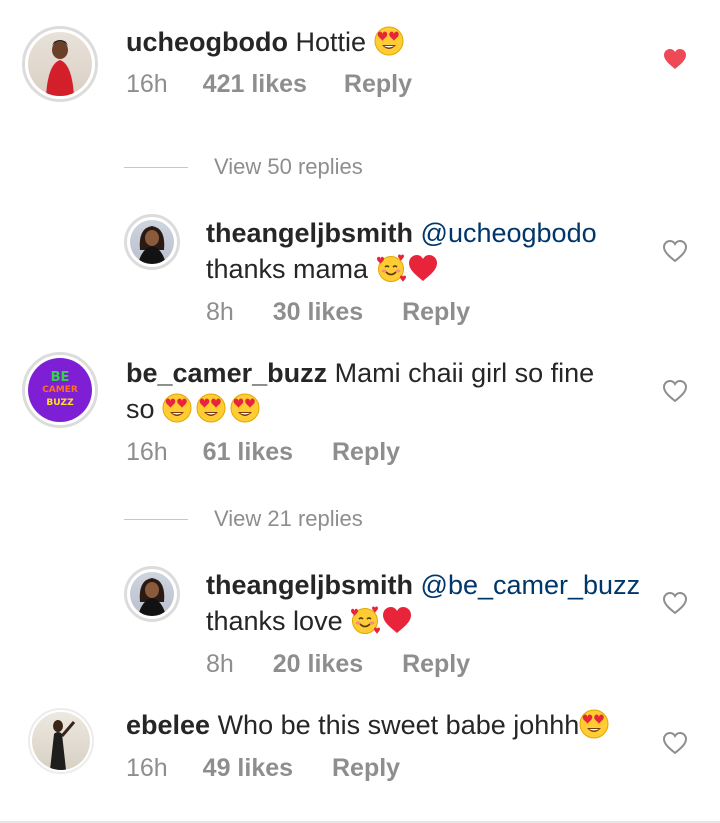 The image size is (720, 823). I want to click on comment-meta: 16h 49 likes Reply, so click(263, 768).